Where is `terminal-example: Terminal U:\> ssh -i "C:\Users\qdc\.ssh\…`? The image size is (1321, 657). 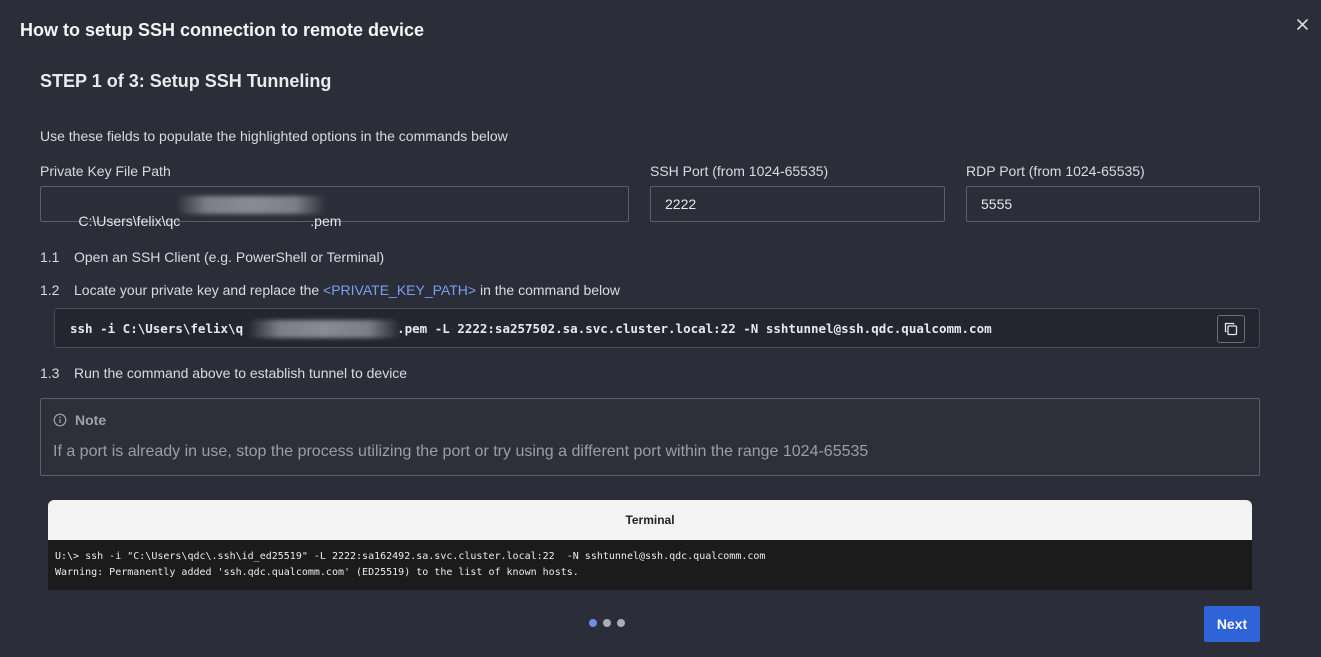 terminal-example: Terminal U:\> ssh -i "C:\Users\qdc\.ssh\… is located at coordinates (650, 545).